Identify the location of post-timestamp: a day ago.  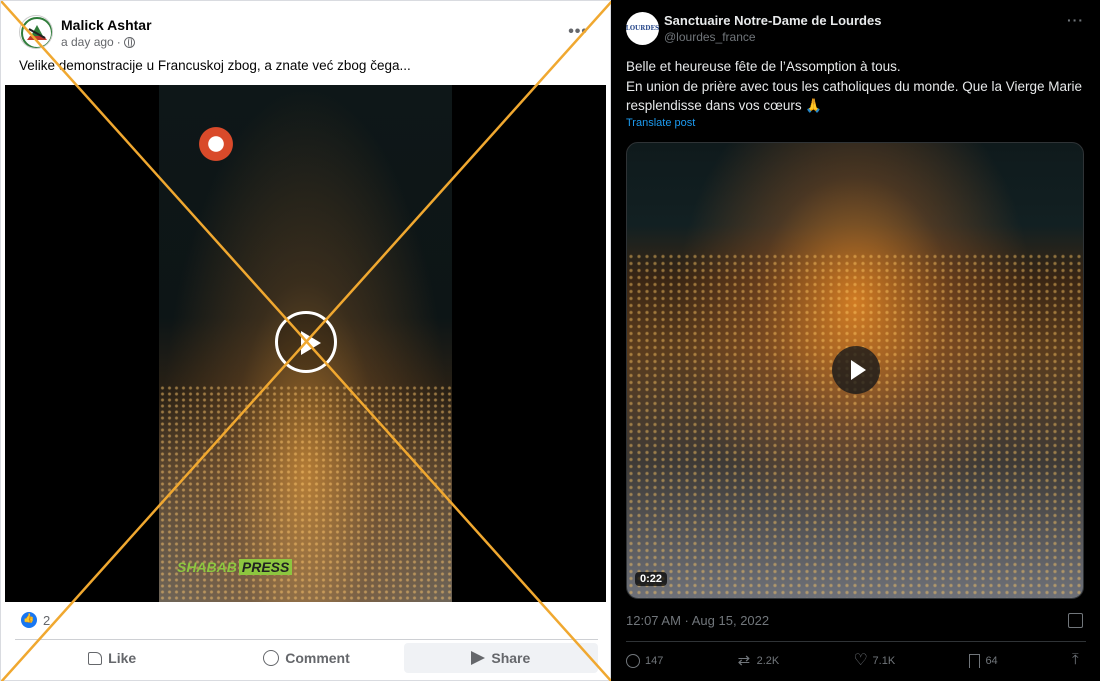
(87, 42).